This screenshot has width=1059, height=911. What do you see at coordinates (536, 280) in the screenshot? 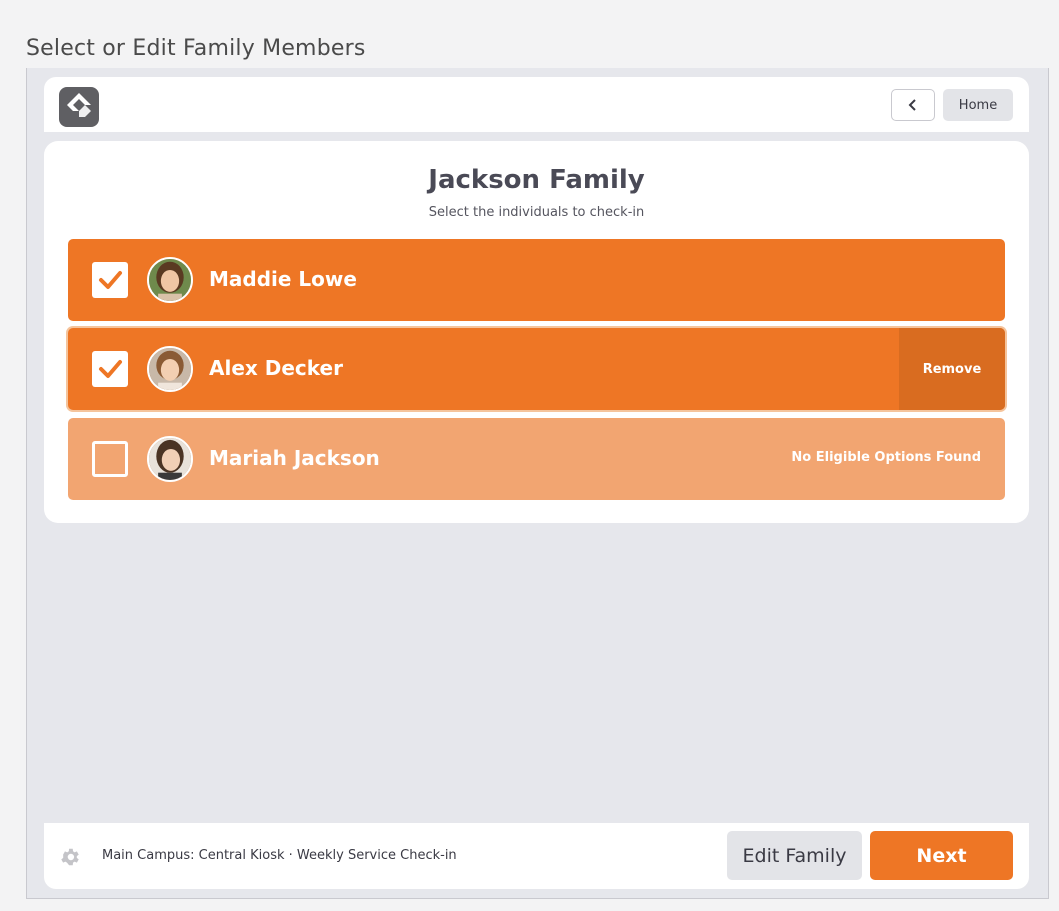
I see `person-row-maddie-lowe: Maddie Lowe` at bounding box center [536, 280].